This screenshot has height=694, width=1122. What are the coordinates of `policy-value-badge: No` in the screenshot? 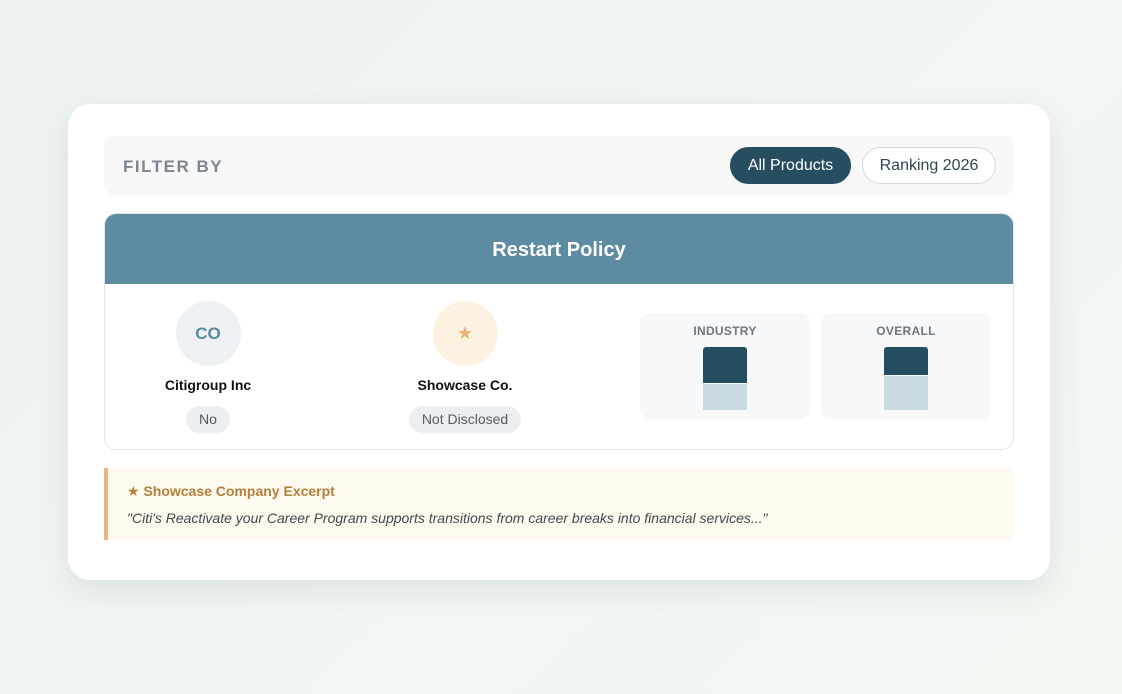 It's located at (208, 419).